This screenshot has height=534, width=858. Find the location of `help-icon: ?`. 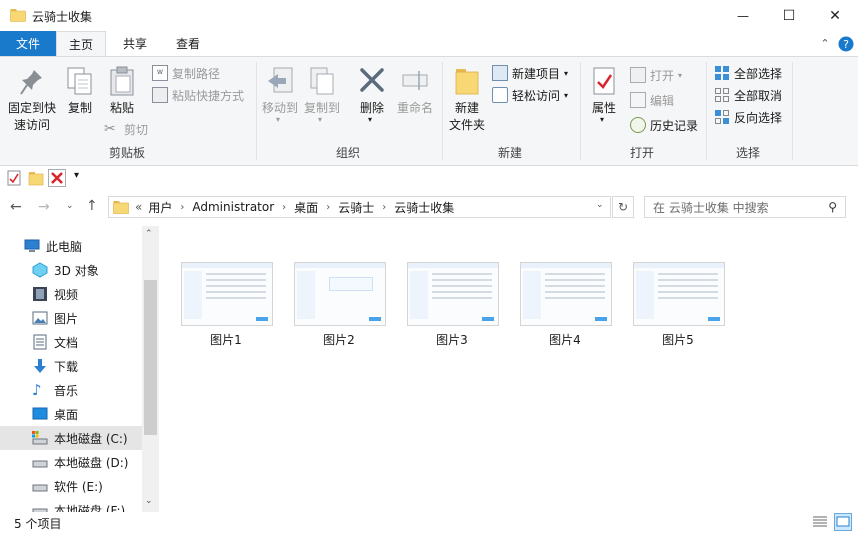

help-icon: ? is located at coordinates (846, 44).